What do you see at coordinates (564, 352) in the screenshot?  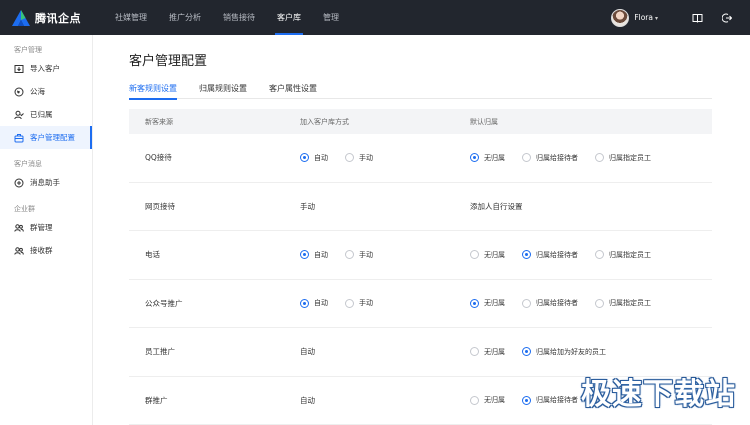 I see `radio-option: 归属给加为好友的员工` at bounding box center [564, 352].